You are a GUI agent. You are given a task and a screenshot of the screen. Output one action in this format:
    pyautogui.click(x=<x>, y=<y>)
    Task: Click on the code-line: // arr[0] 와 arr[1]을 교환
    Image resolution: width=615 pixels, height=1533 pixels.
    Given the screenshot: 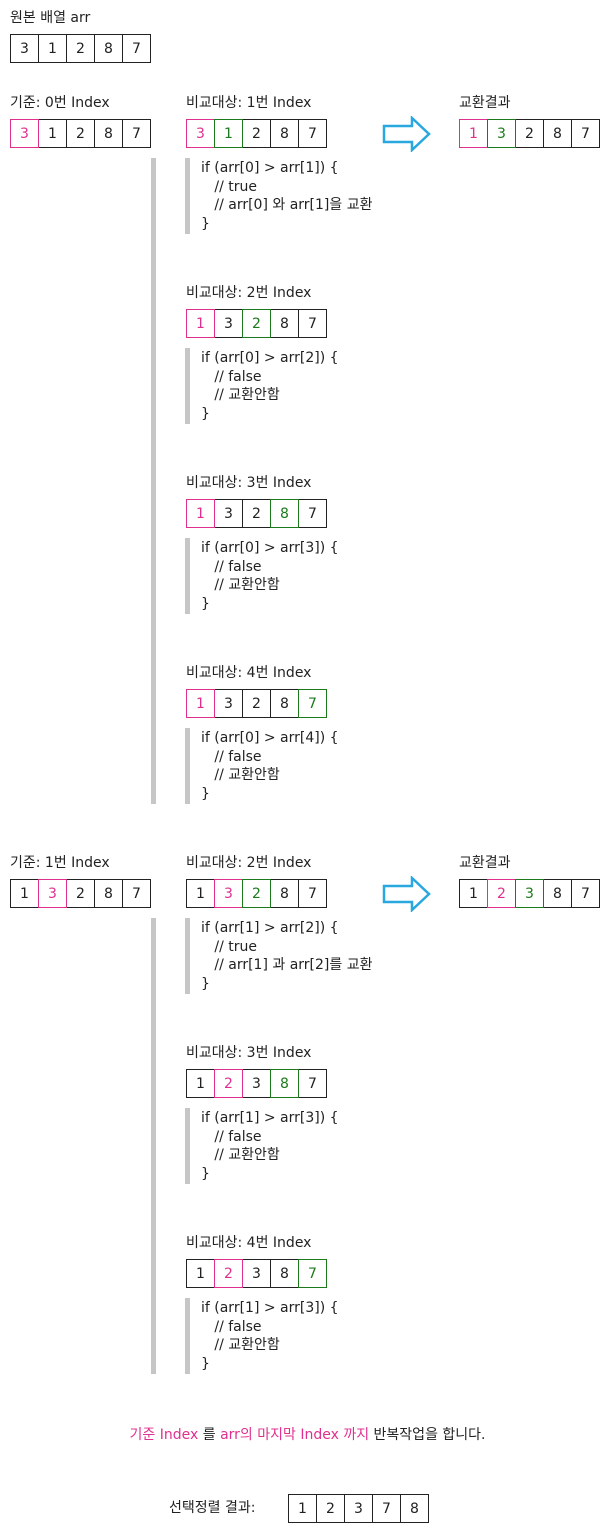 What is the action you would take?
    pyautogui.click(x=287, y=205)
    